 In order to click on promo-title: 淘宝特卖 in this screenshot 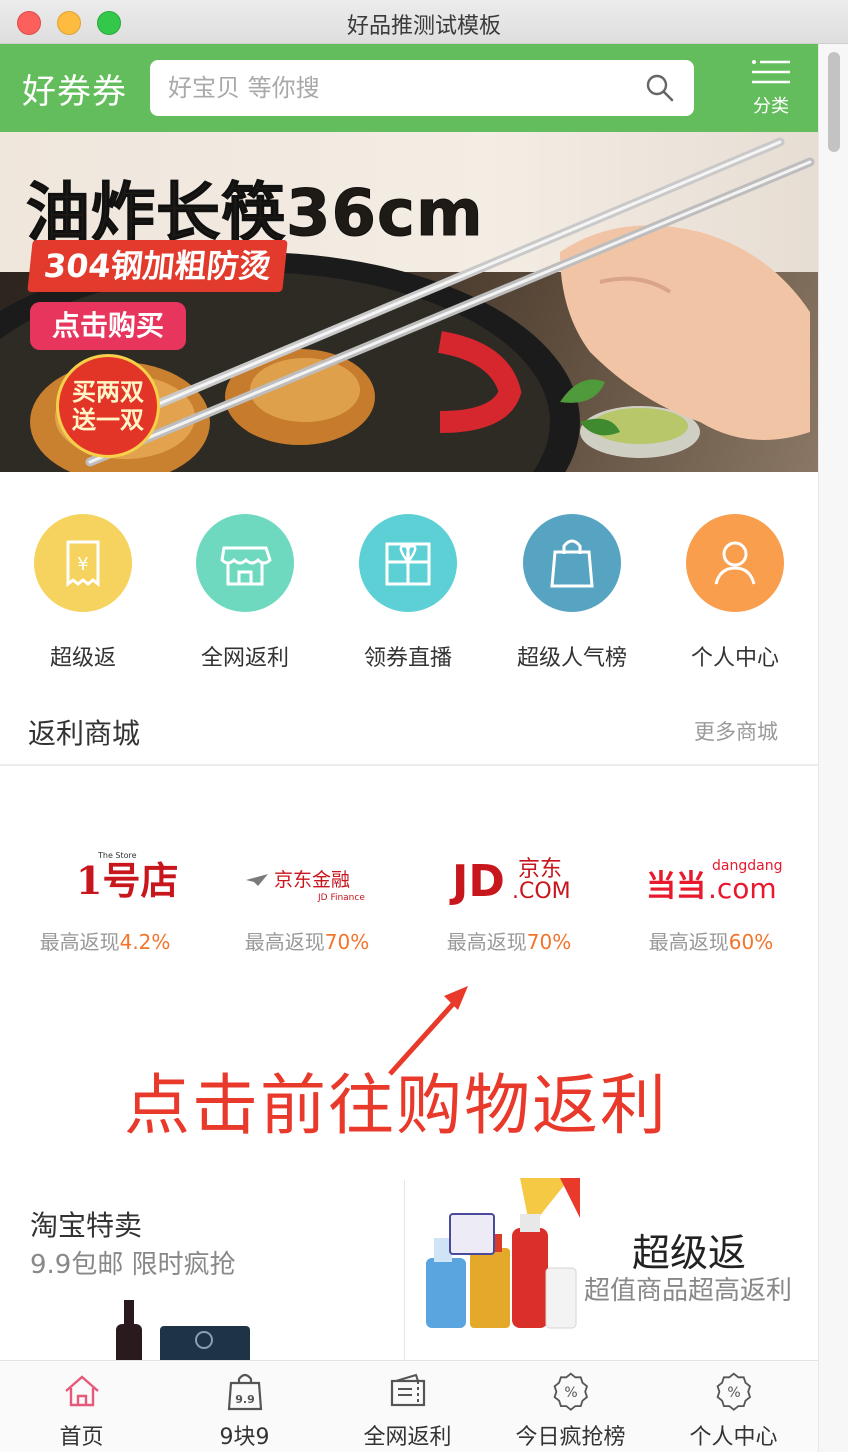, I will do `click(86, 1225)`.